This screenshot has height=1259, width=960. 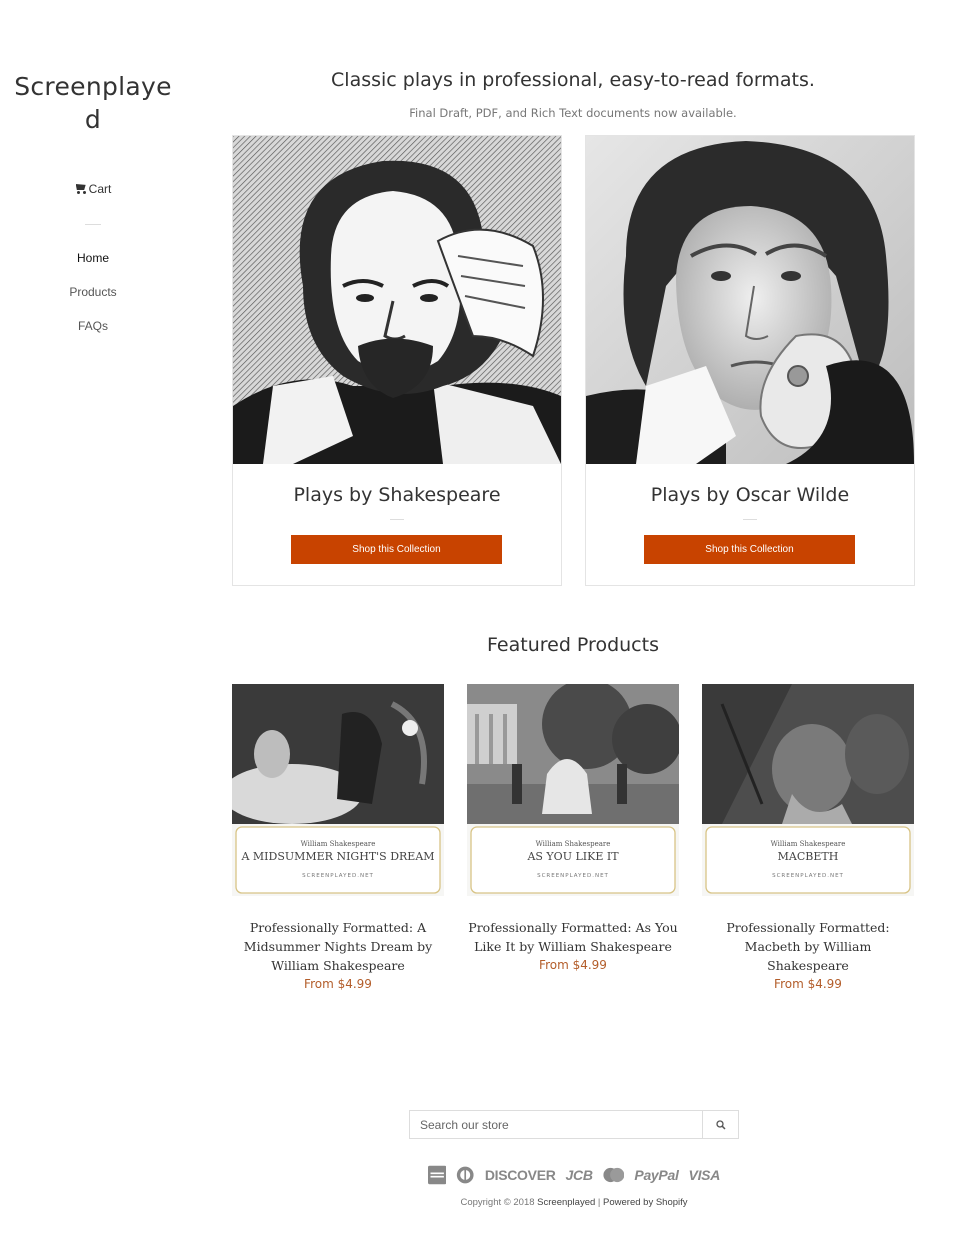 I want to click on search-button, so click(x=720, y=1124).